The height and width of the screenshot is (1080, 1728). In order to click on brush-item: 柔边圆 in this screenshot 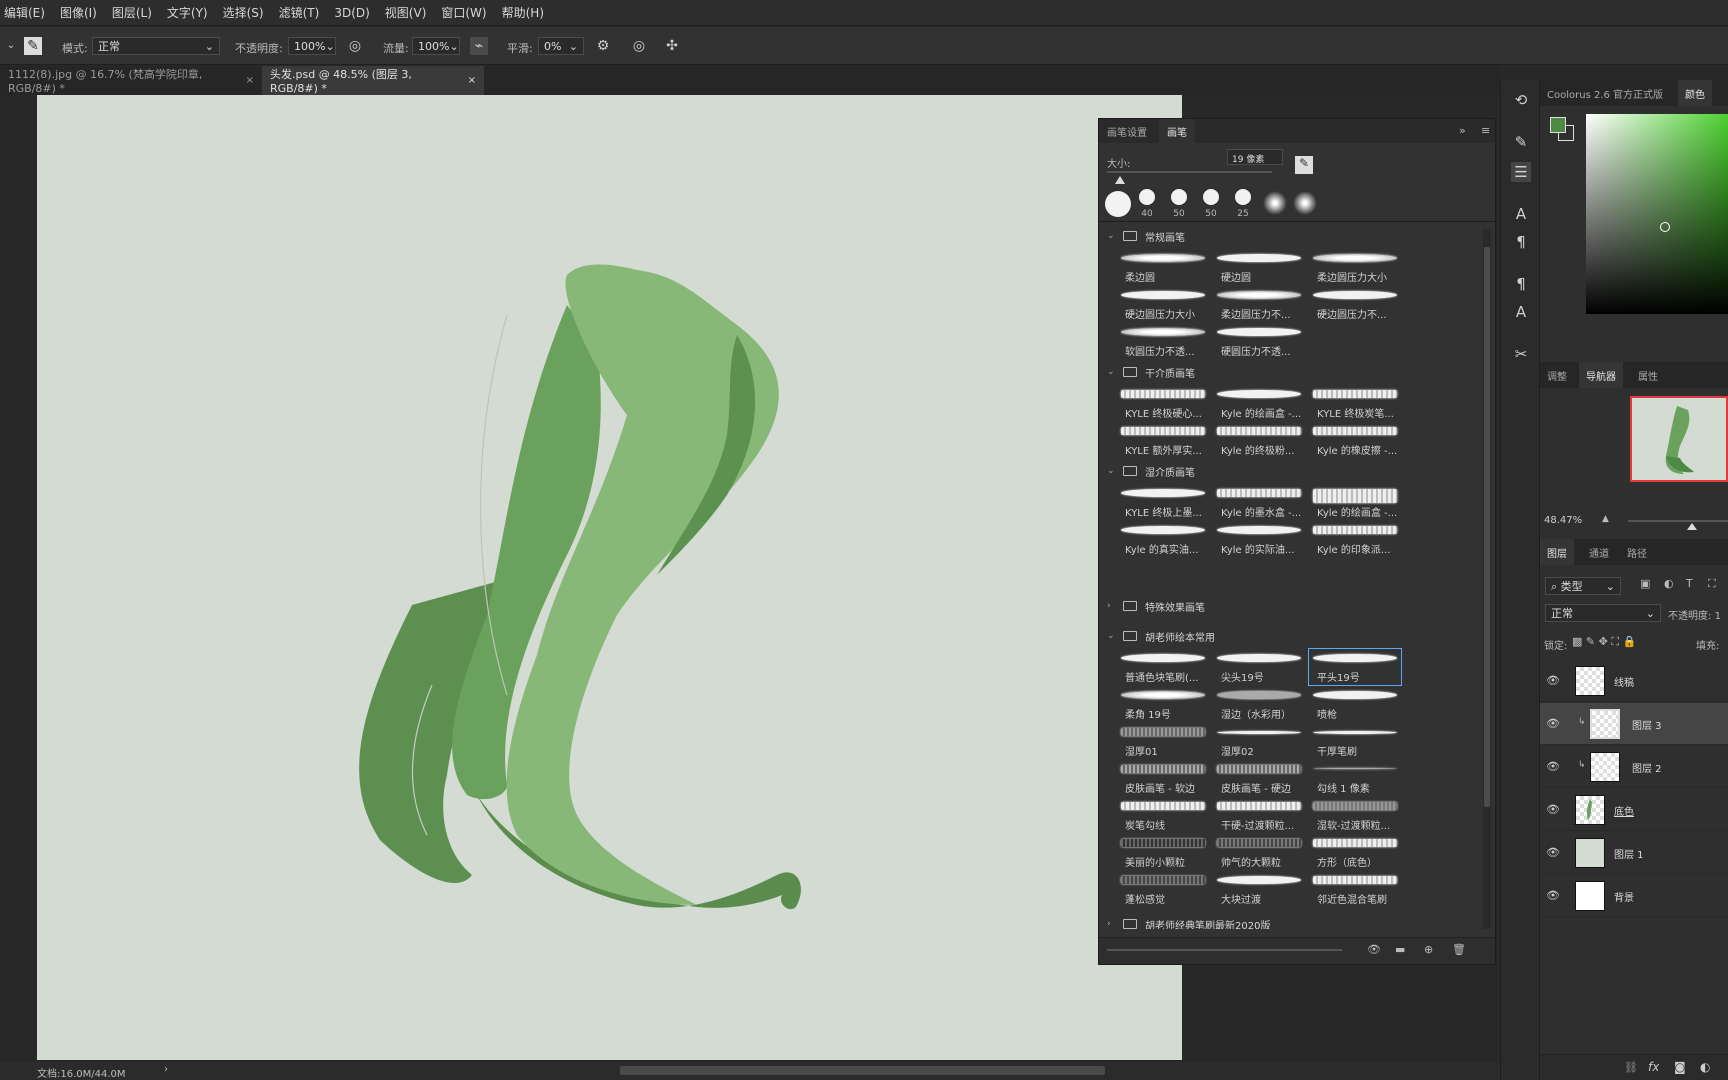, I will do `click(1163, 267)`.